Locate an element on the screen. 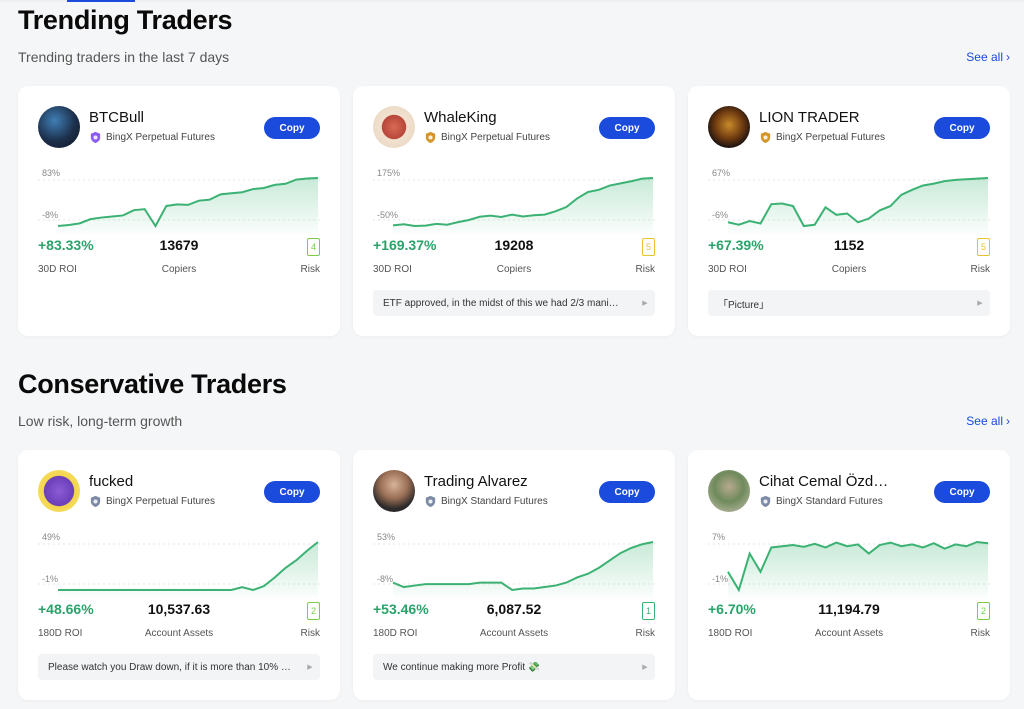  secondary-metric-value: 10,537.63 is located at coordinates (179, 609).